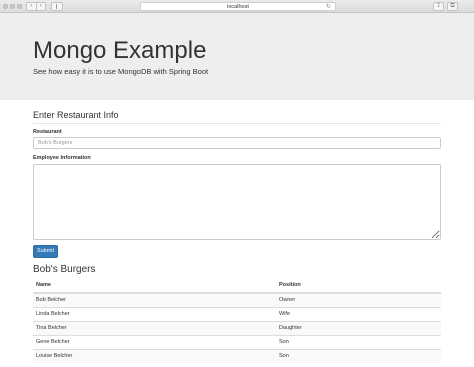 This screenshot has height=367, width=474. I want to click on employee-info-label: Employee Information, so click(62, 158).